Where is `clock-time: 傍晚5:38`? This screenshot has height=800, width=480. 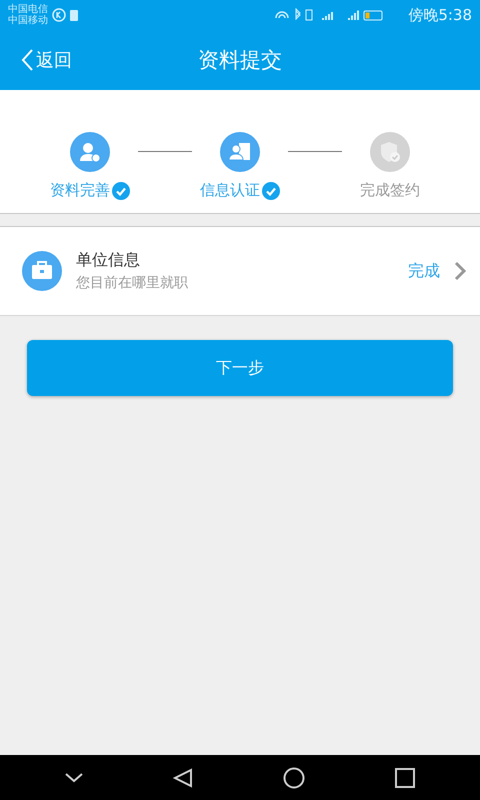
clock-time: 傍晚5:38 is located at coordinates (440, 15).